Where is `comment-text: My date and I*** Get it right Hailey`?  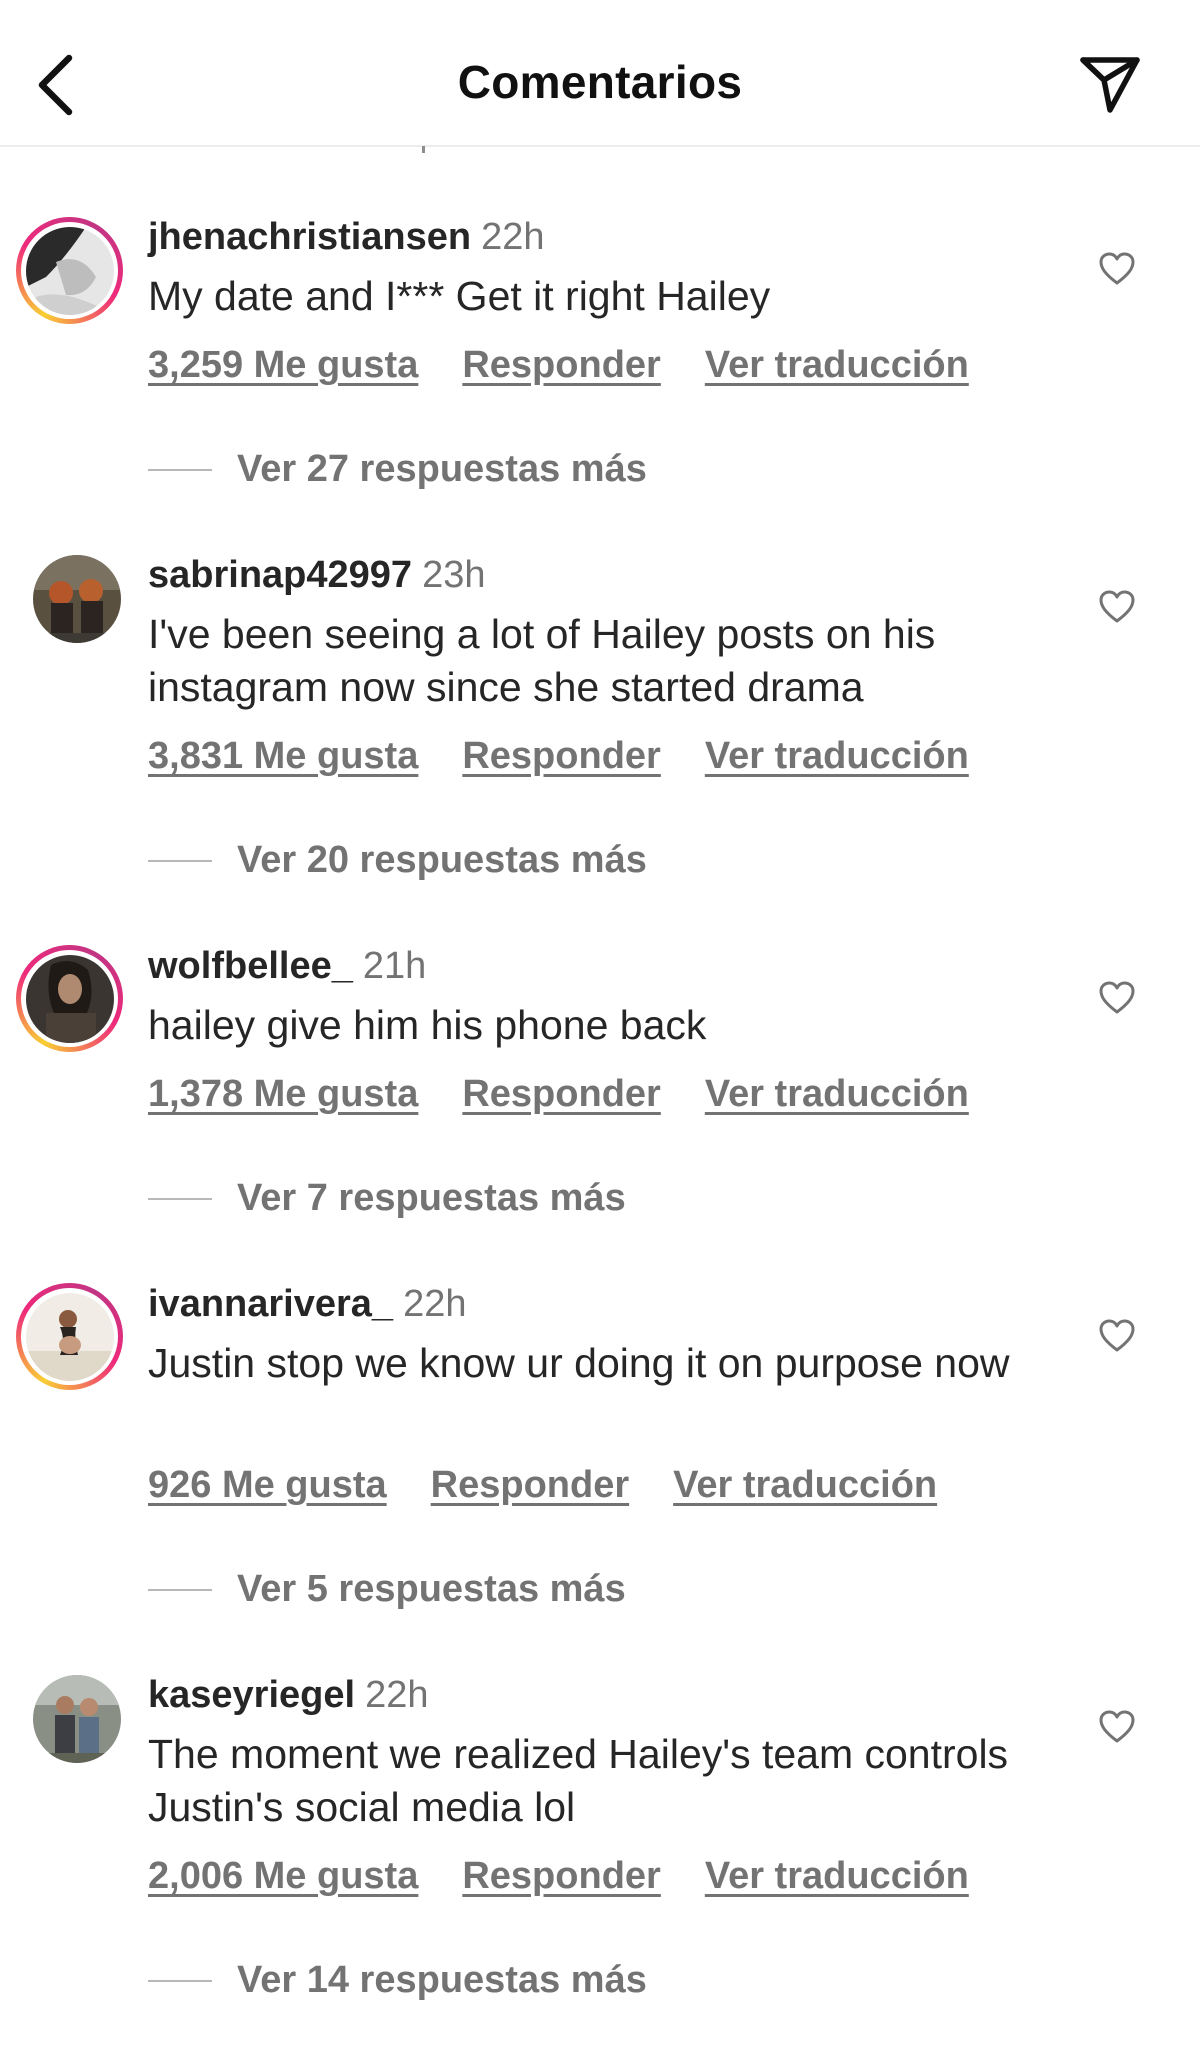
comment-text: My date and I*** Get it right Hailey is located at coordinates (459, 296).